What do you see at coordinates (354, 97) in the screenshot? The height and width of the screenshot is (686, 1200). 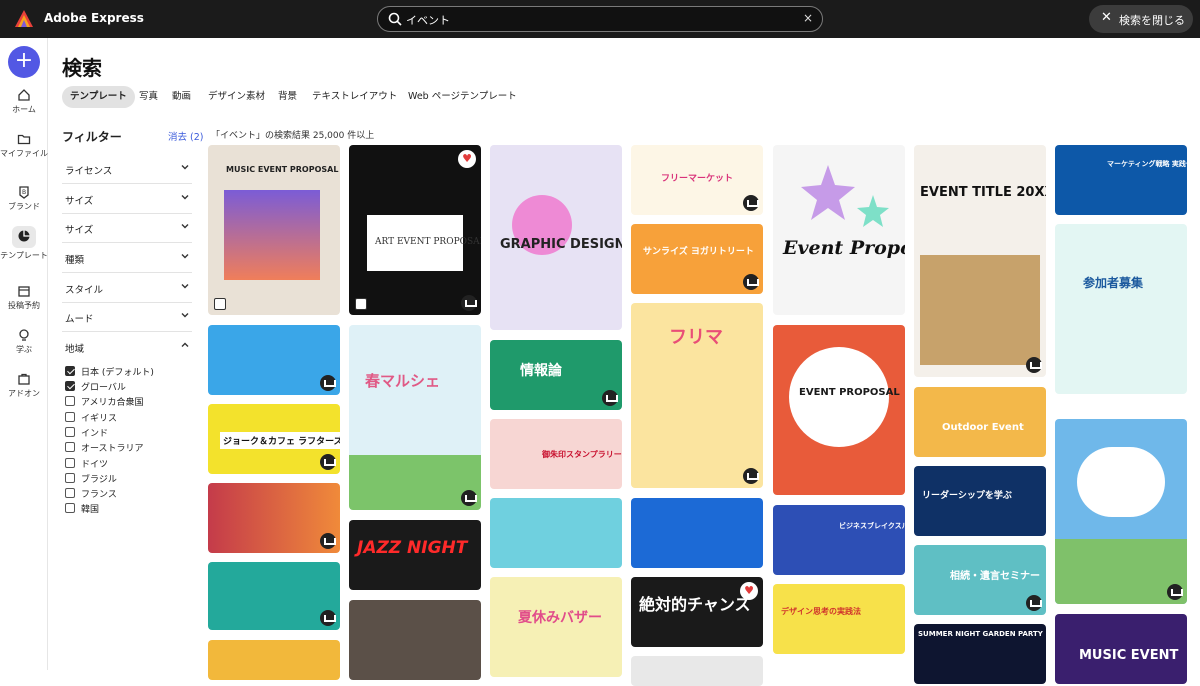 I see `tab-text-layouts: テキストレイアウト` at bounding box center [354, 97].